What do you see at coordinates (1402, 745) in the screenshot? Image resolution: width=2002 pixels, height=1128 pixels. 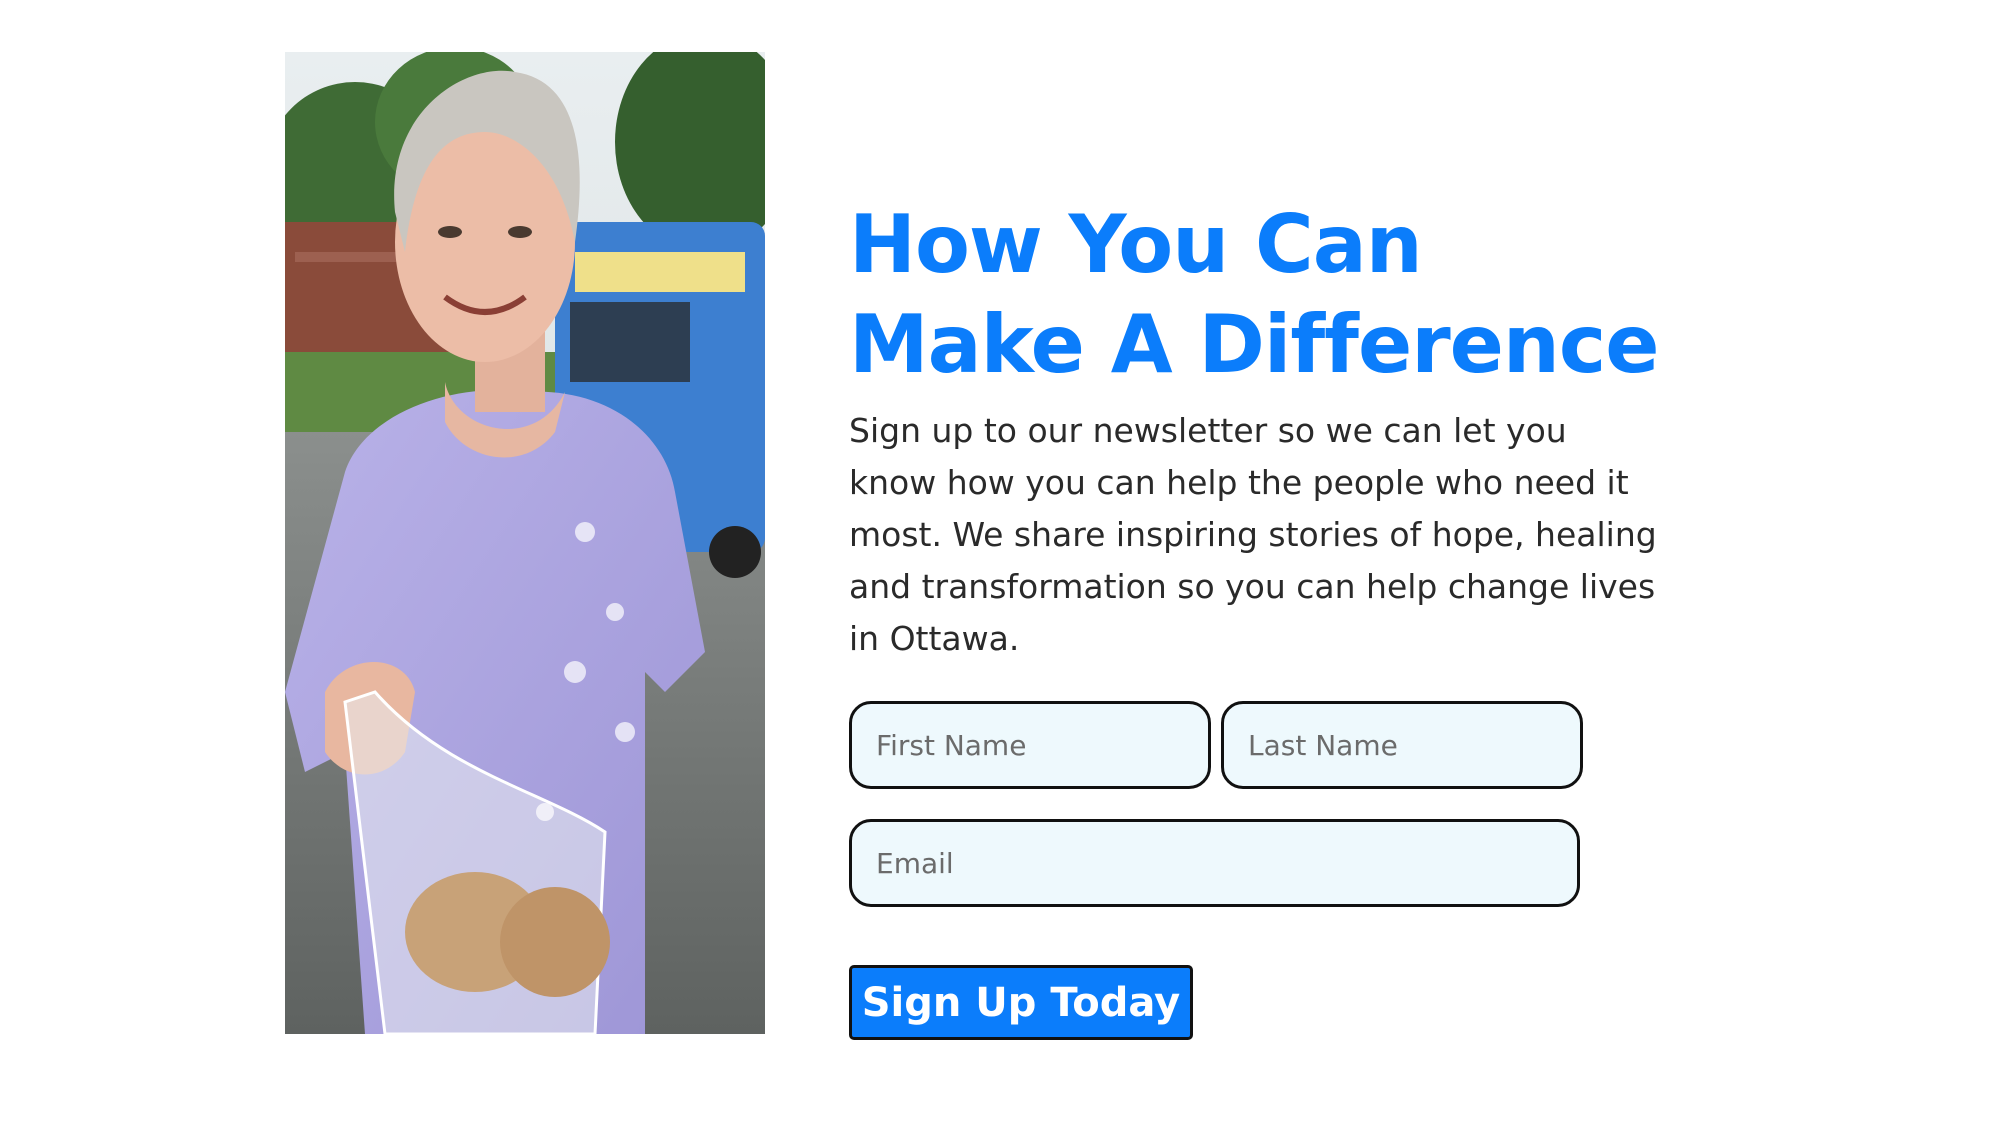 I see `last-name-field` at bounding box center [1402, 745].